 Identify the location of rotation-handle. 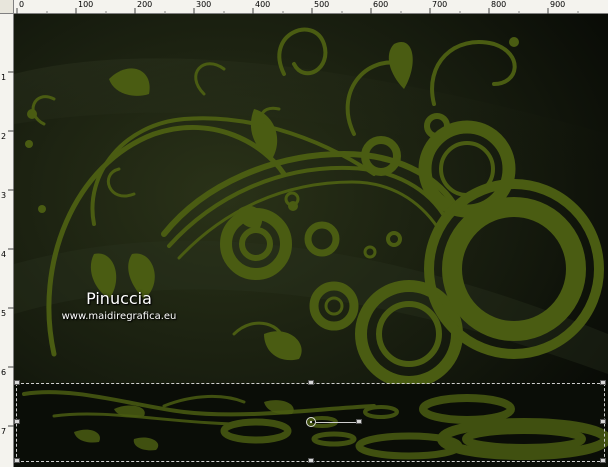
(359, 421).